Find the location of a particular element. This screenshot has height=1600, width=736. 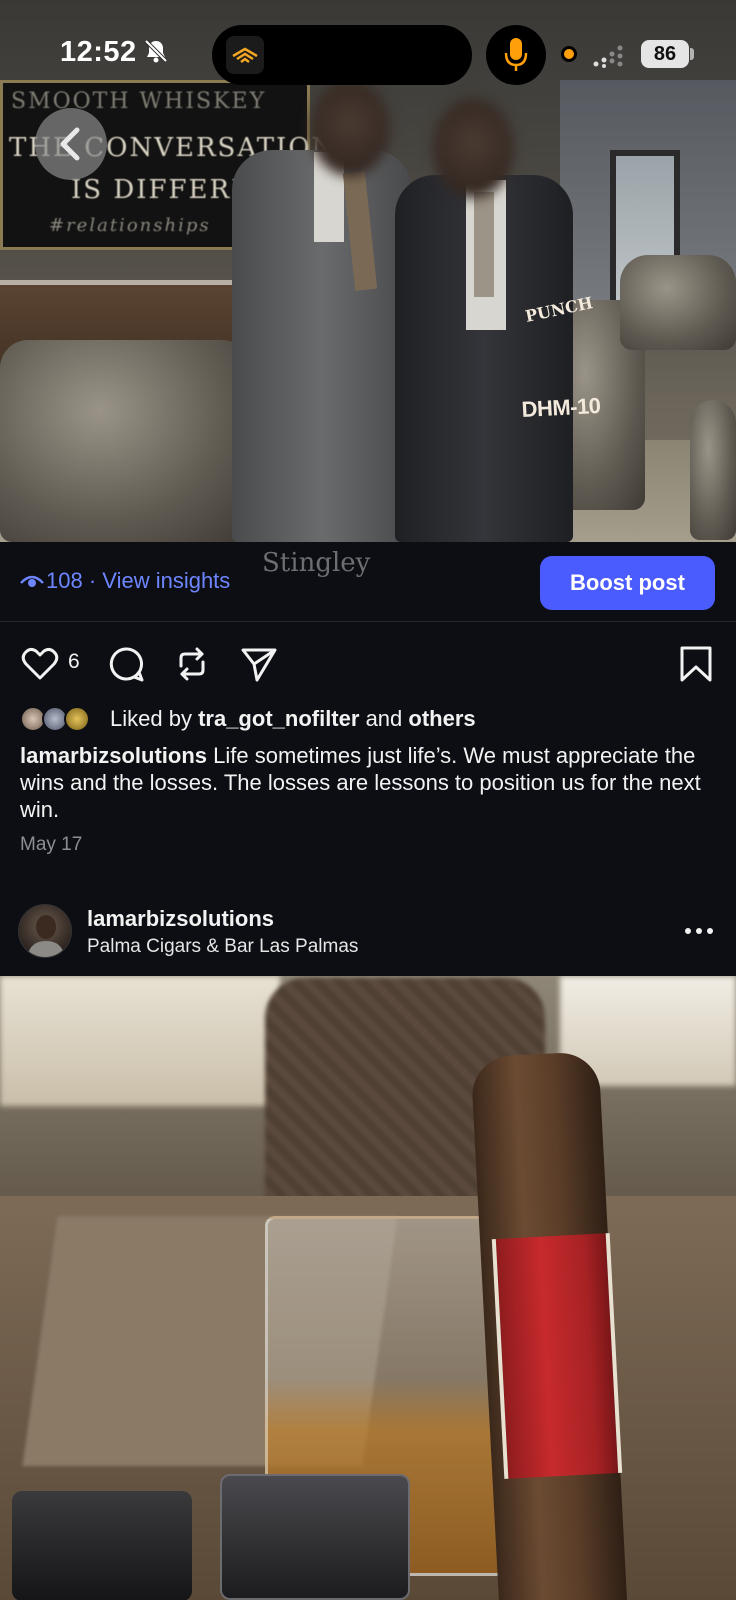

signal-icon is located at coordinates (608, 56).